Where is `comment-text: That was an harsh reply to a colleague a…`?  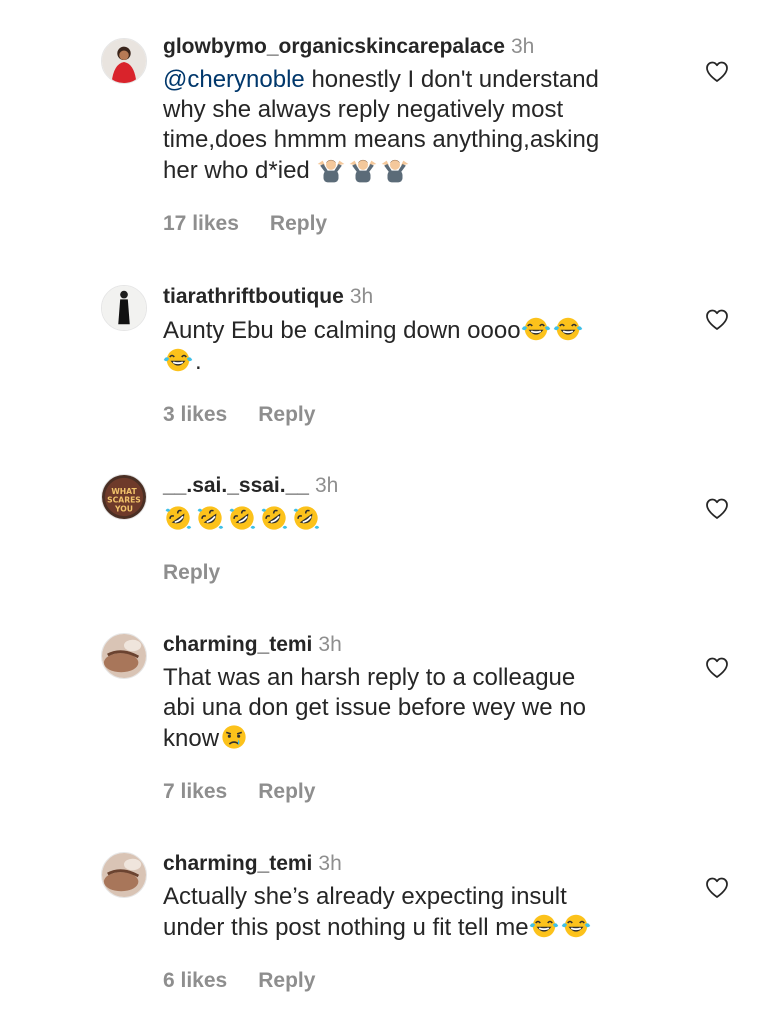
comment-text: That was an harsh reply to a colleague a… is located at coordinates (423, 708).